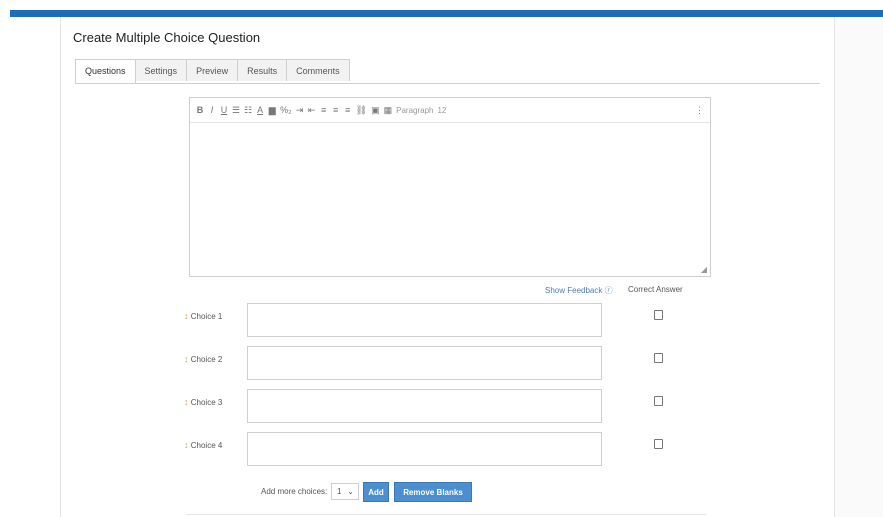 This screenshot has height=517, width=883. What do you see at coordinates (300, 110) in the screenshot?
I see `indent-icon: ⇥` at bounding box center [300, 110].